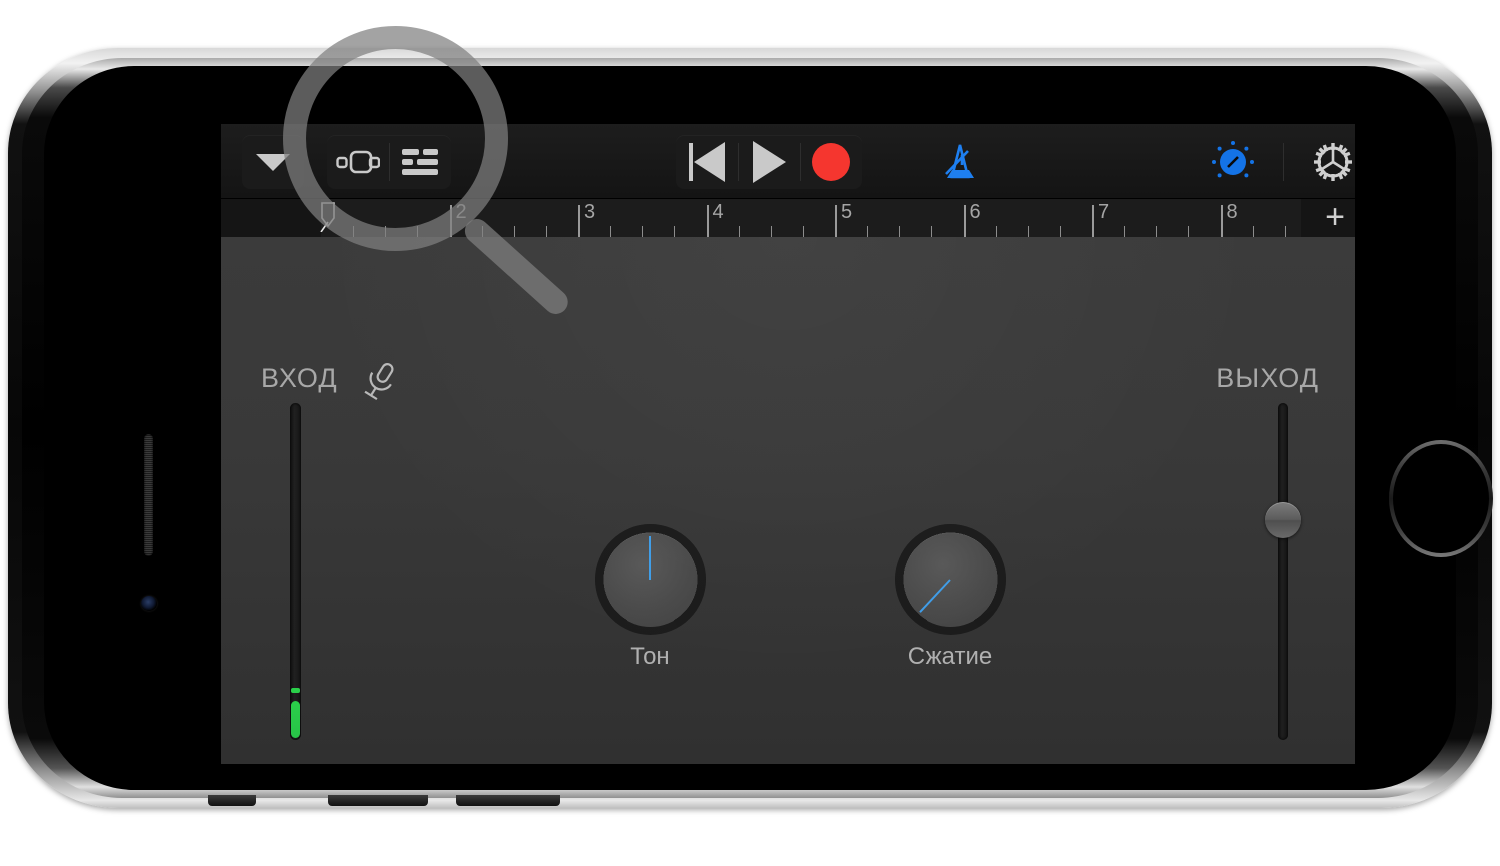 The width and height of the screenshot is (1500, 866). I want to click on input-level-meter, so click(295, 571).